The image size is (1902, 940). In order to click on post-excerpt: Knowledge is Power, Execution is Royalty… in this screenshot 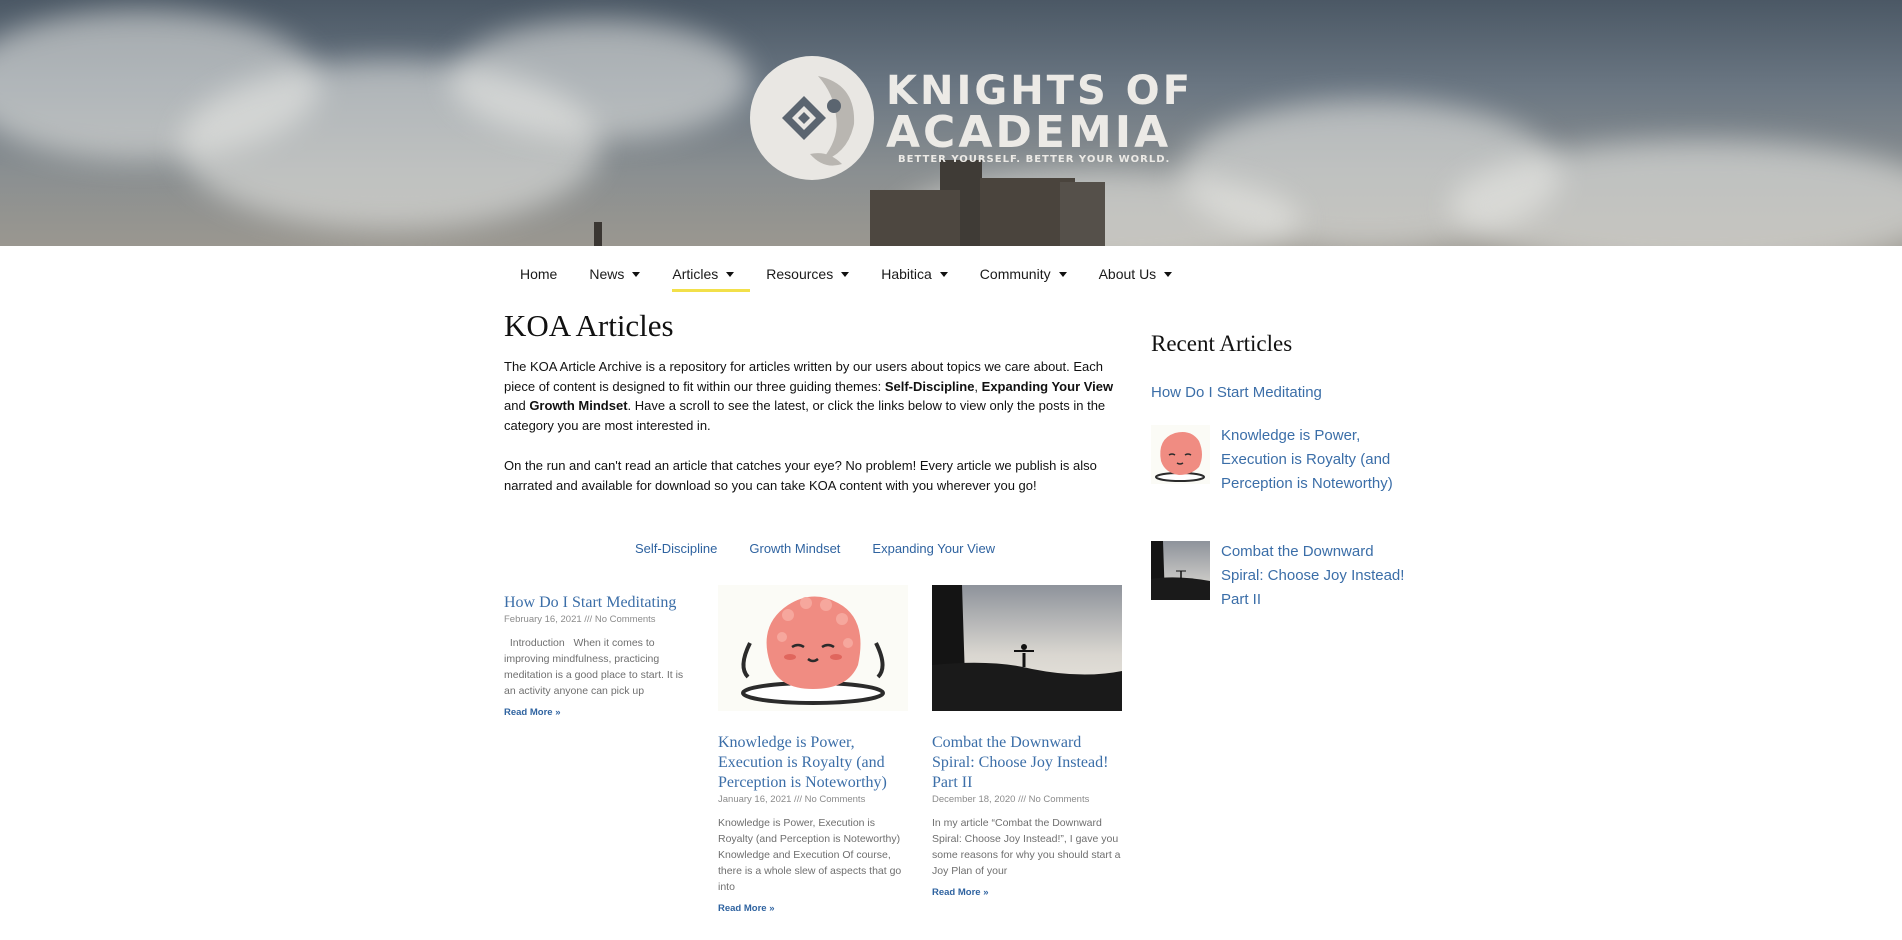, I will do `click(810, 855)`.